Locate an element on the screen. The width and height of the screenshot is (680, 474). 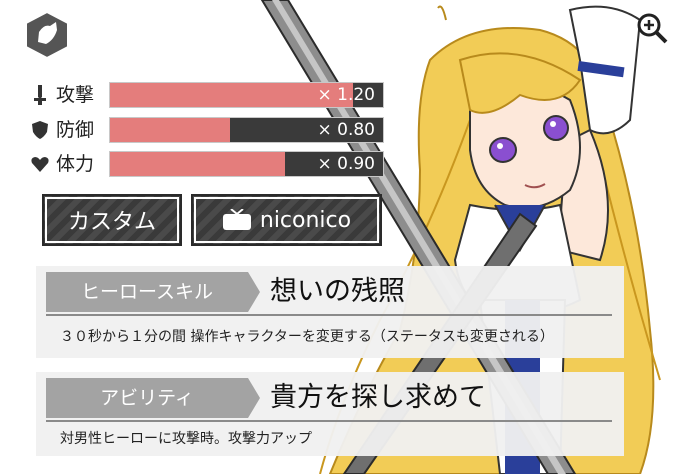
niconico-button: niconico is located at coordinates (286, 220).